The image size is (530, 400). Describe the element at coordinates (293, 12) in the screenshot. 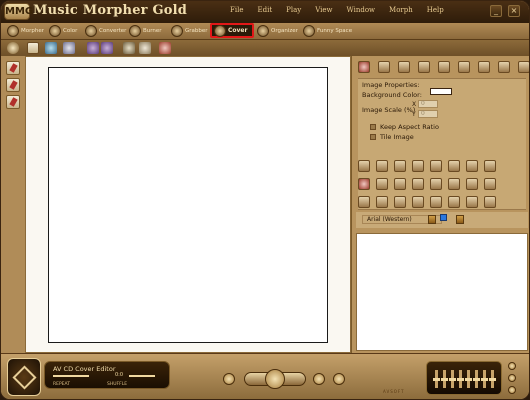

I see `menu-play: Play` at that location.